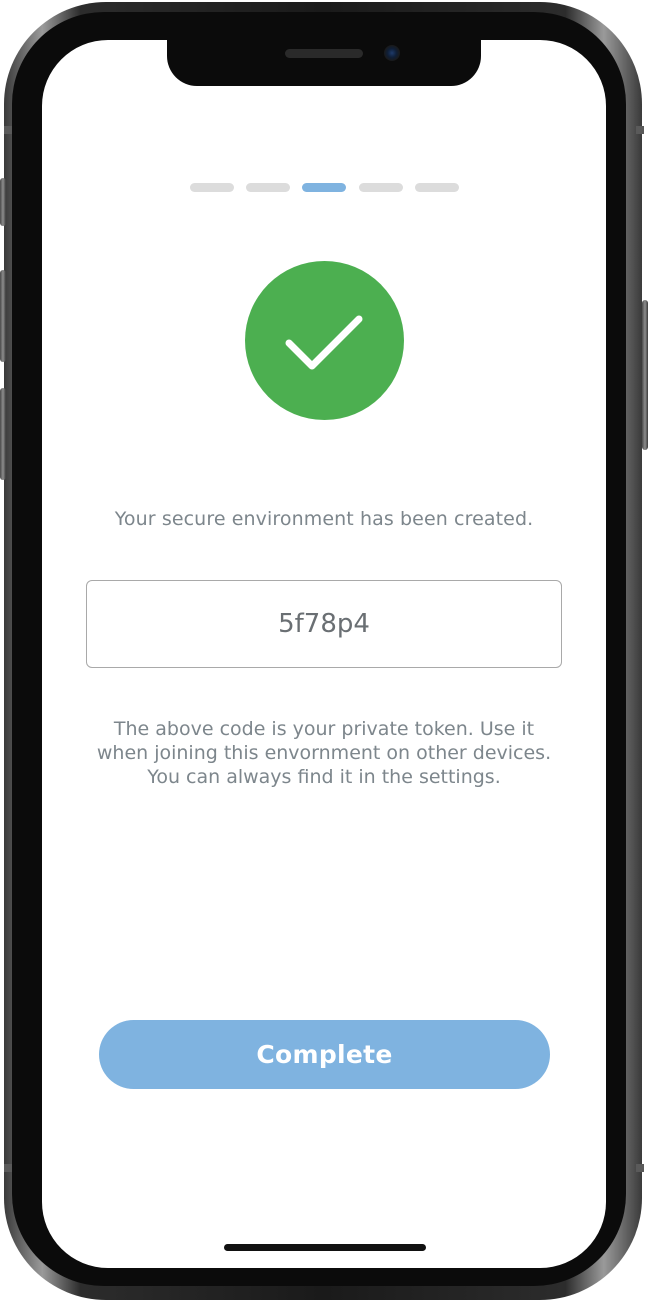 The width and height of the screenshot is (648, 1308). Describe the element at coordinates (640, 130) in the screenshot. I see `antenna-line-right-top` at that location.